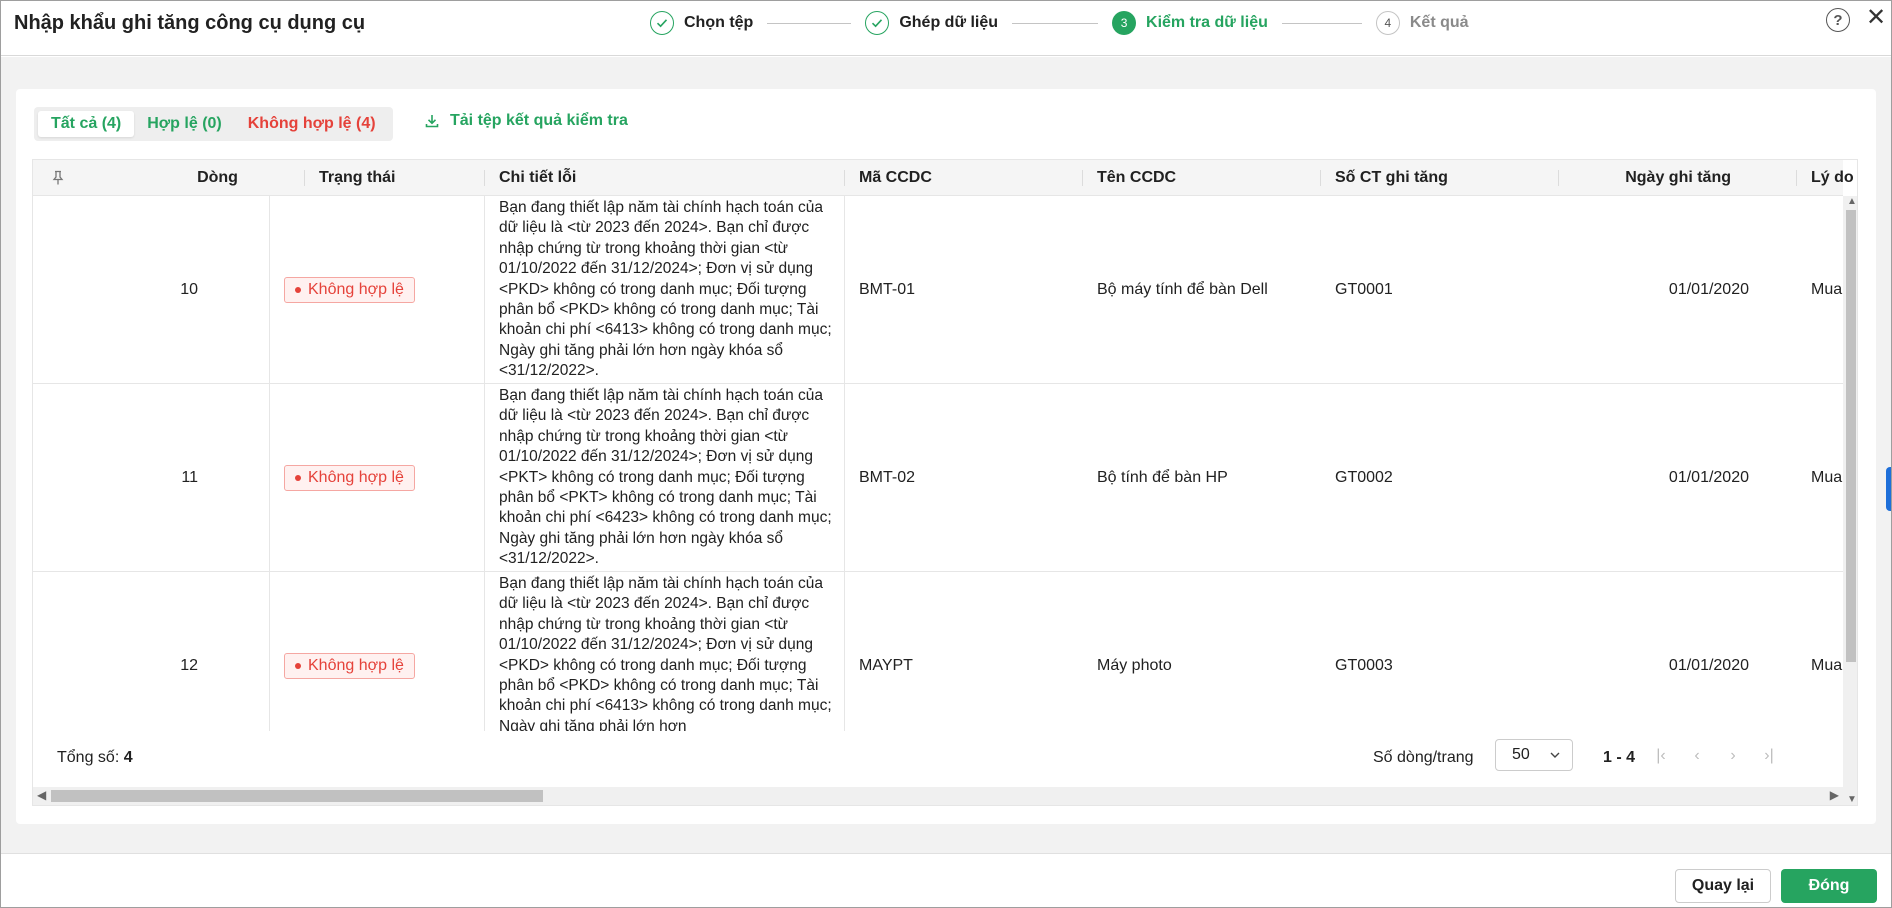 The width and height of the screenshot is (1892, 908). What do you see at coordinates (81, 178) in the screenshot?
I see `pin-column-header` at bounding box center [81, 178].